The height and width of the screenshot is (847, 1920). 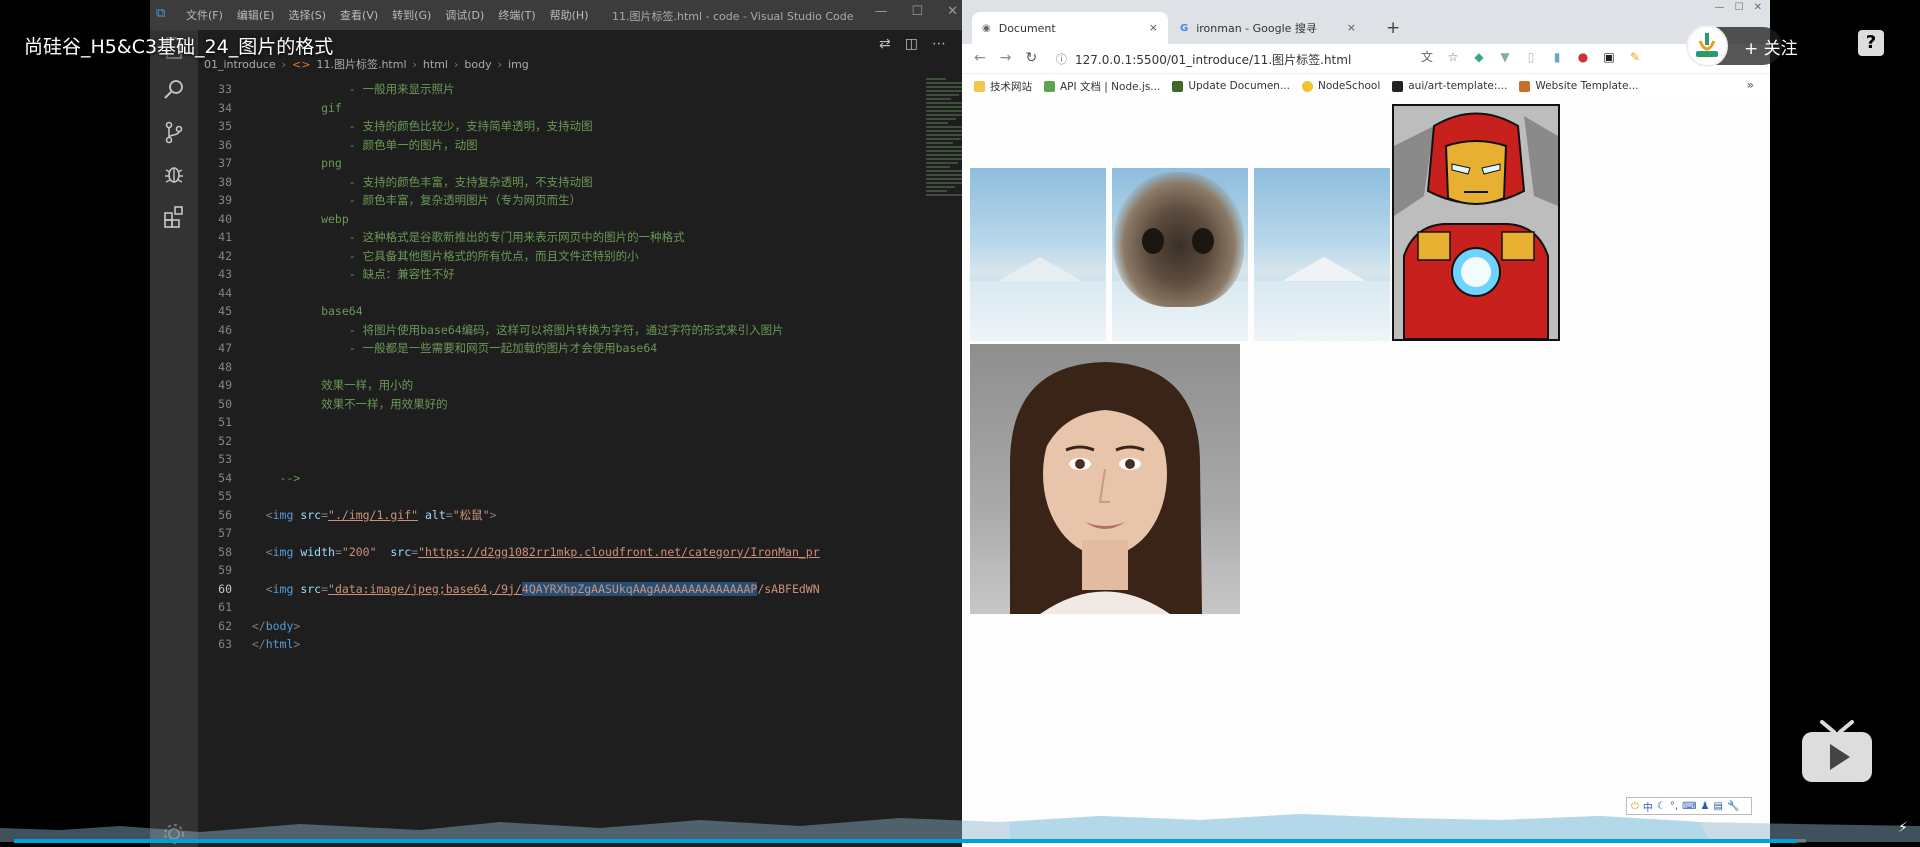 What do you see at coordinates (1393, 28) in the screenshot?
I see `new-tab-button: +` at bounding box center [1393, 28].